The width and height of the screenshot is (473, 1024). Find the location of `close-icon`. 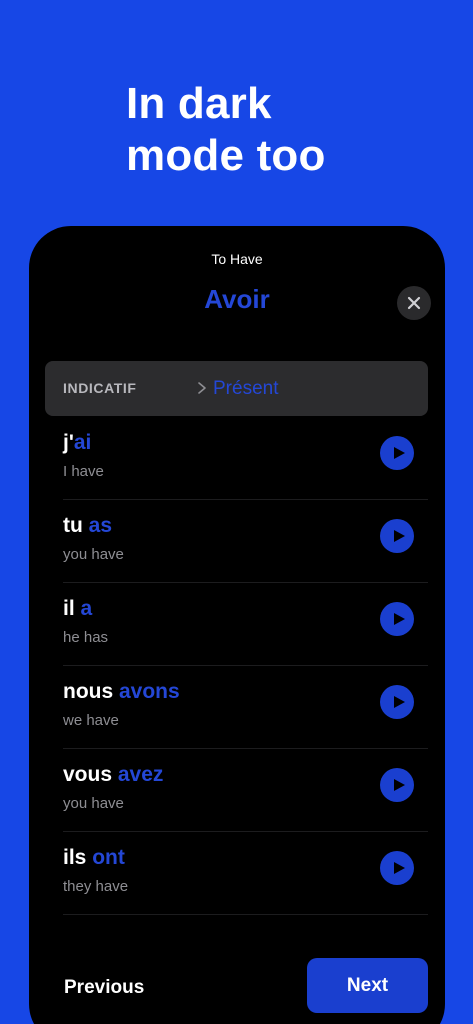

close-icon is located at coordinates (414, 303).